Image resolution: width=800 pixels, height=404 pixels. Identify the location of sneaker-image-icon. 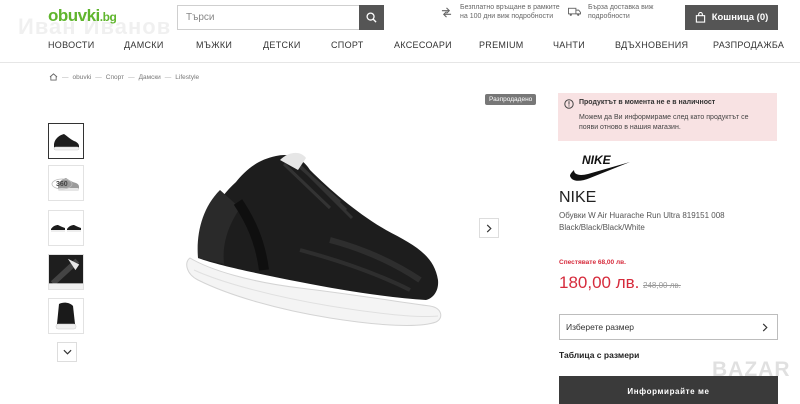
(314, 239).